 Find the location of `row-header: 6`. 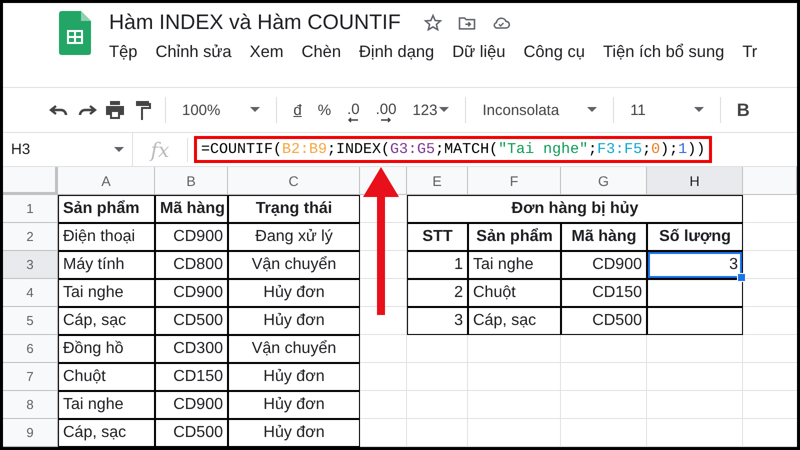

row-header: 6 is located at coordinates (30, 349).